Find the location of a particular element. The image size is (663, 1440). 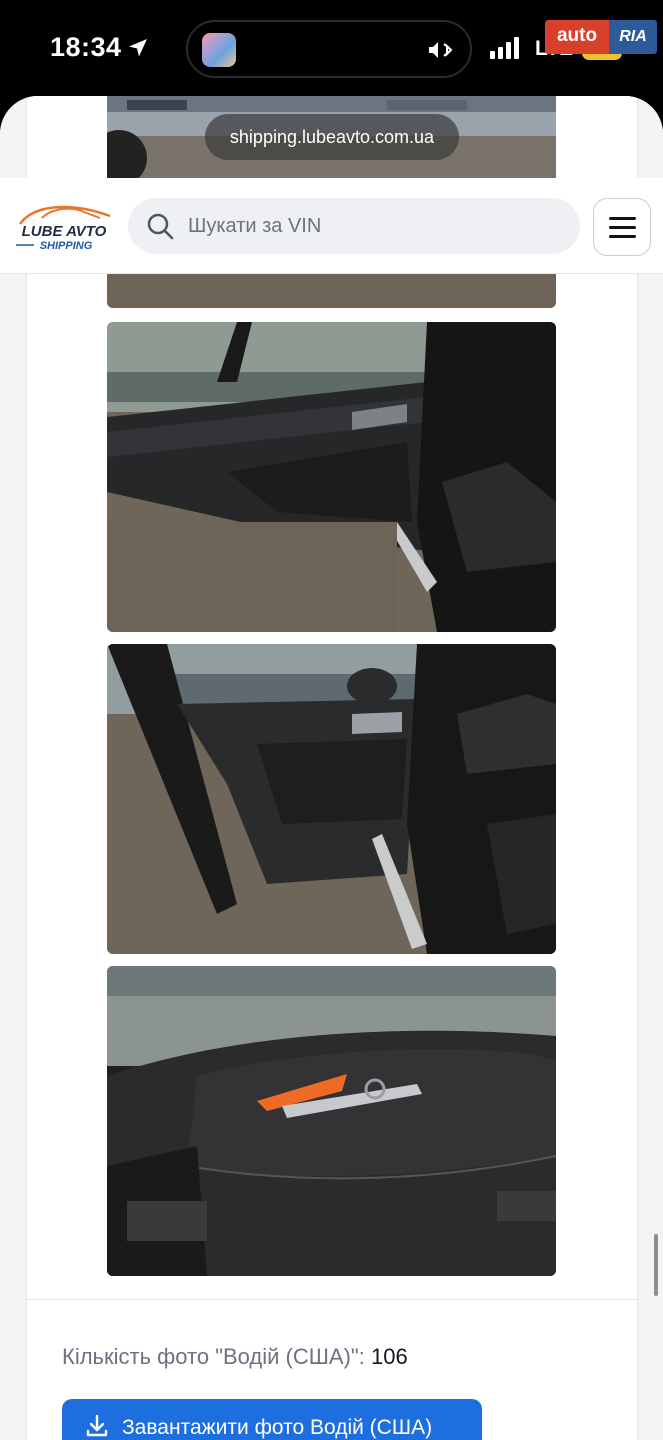

location-arrow-icon is located at coordinates (138, 48).